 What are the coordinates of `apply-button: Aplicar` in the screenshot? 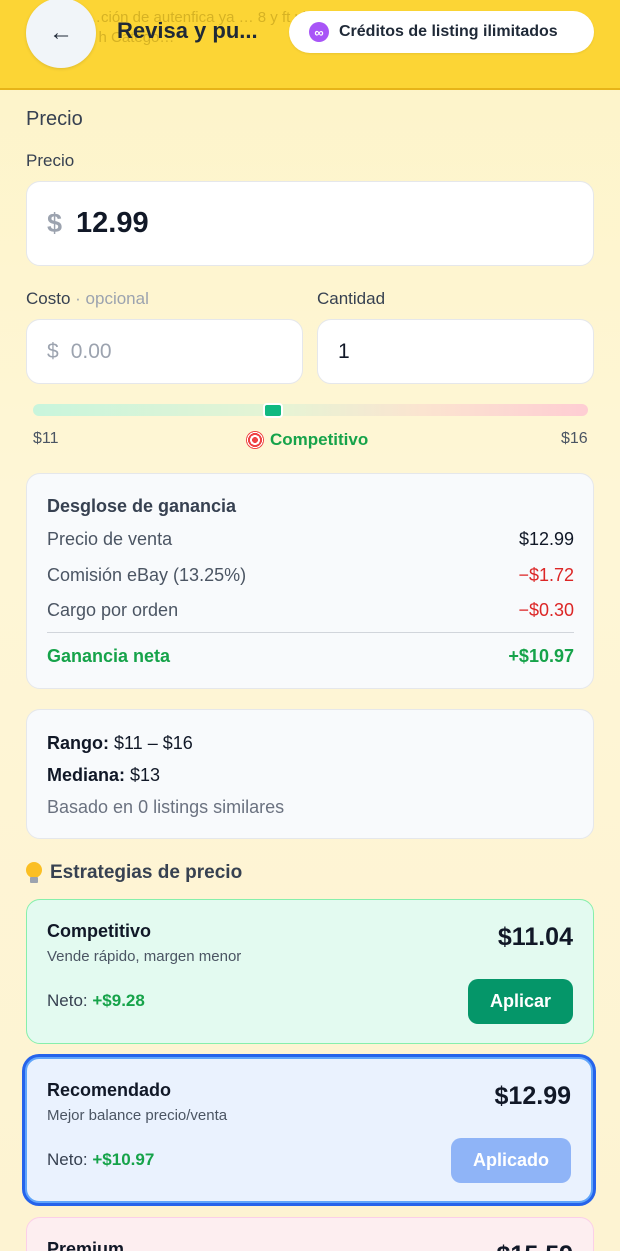 It's located at (520, 1001).